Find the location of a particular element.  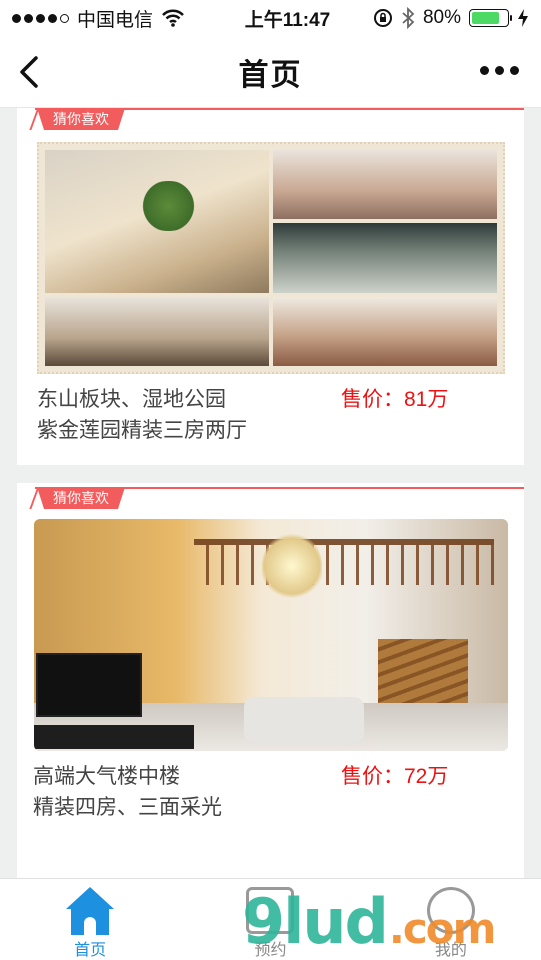

status-right: 80% is located at coordinates (451, 18).